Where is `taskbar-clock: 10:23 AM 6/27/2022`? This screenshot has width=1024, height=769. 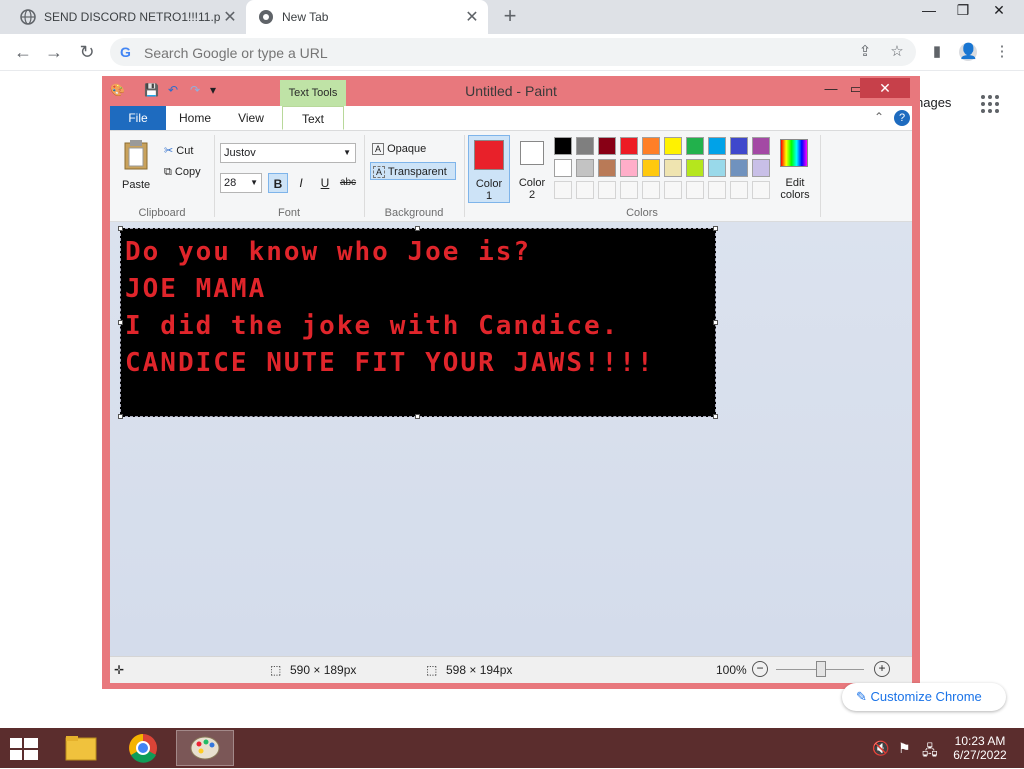 taskbar-clock: 10:23 AM 6/27/2022 is located at coordinates (980, 748).